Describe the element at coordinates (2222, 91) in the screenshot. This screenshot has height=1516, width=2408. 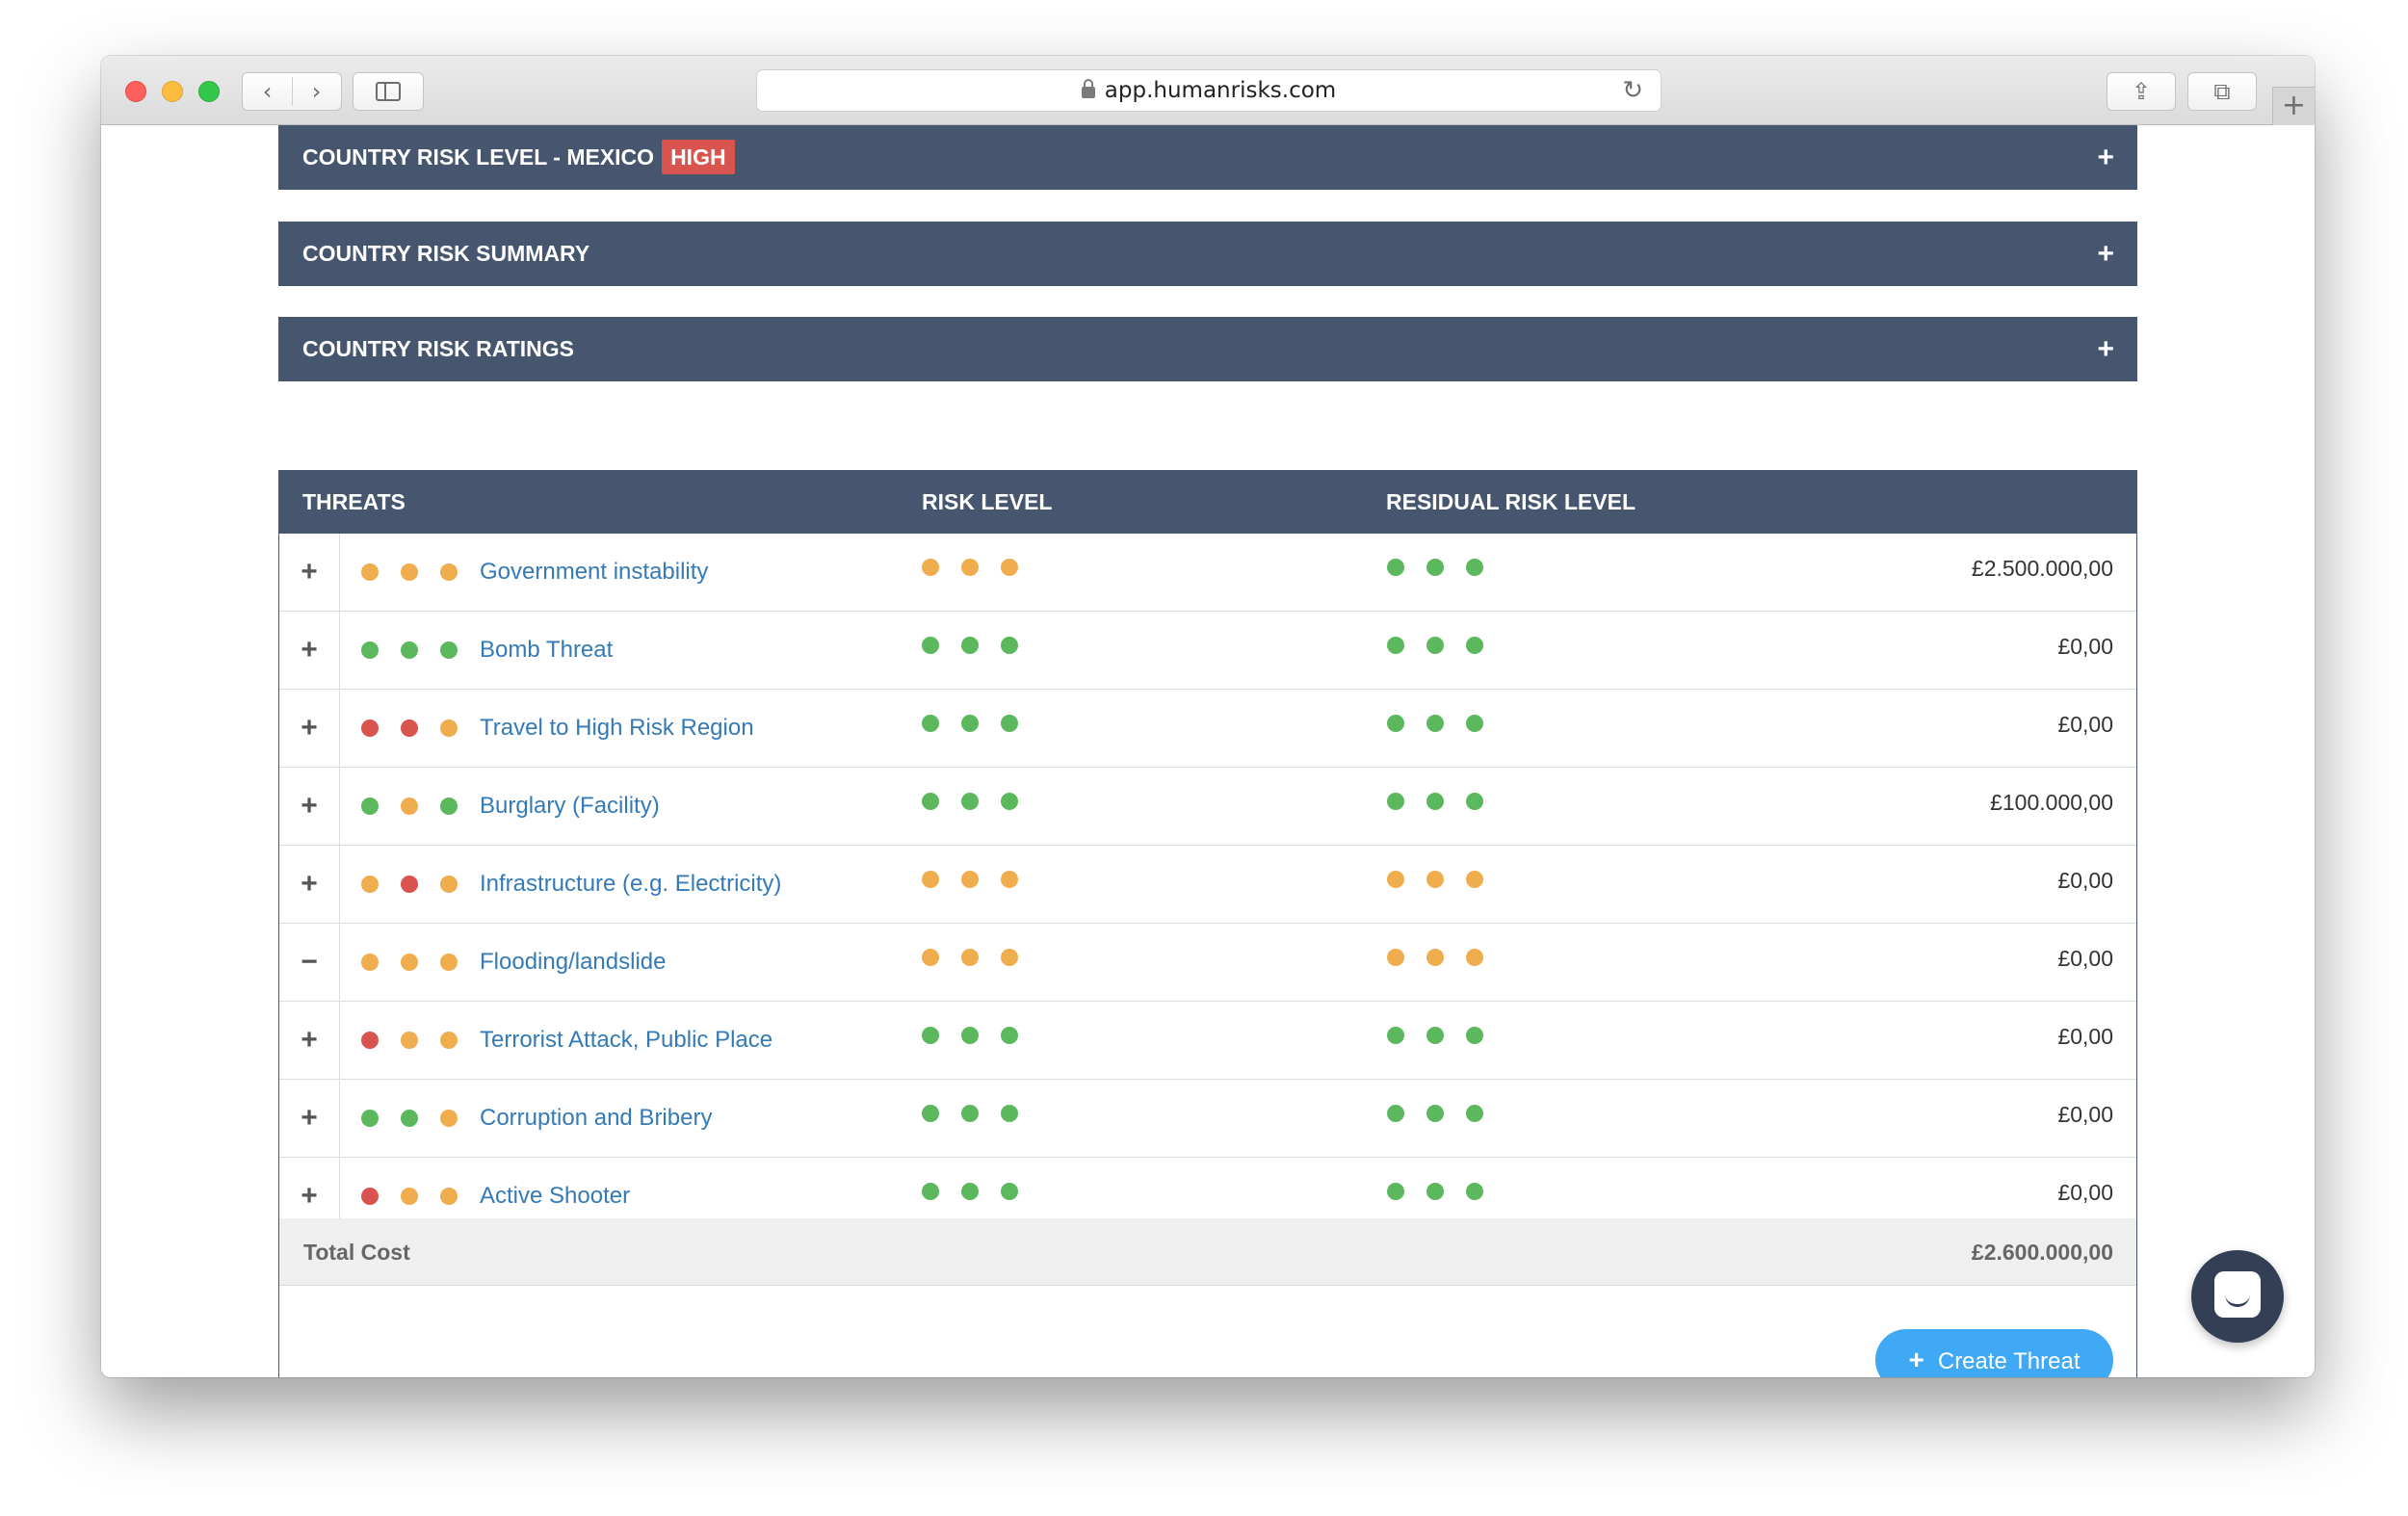
I see `show-tabs-button: ⧉` at that location.